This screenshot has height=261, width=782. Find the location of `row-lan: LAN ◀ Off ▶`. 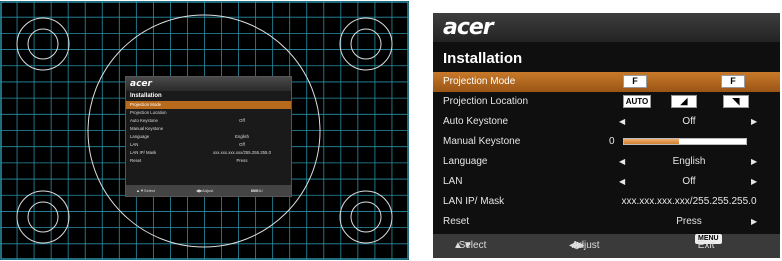

row-lan: LAN ◀ Off ▶ is located at coordinates (606, 182).